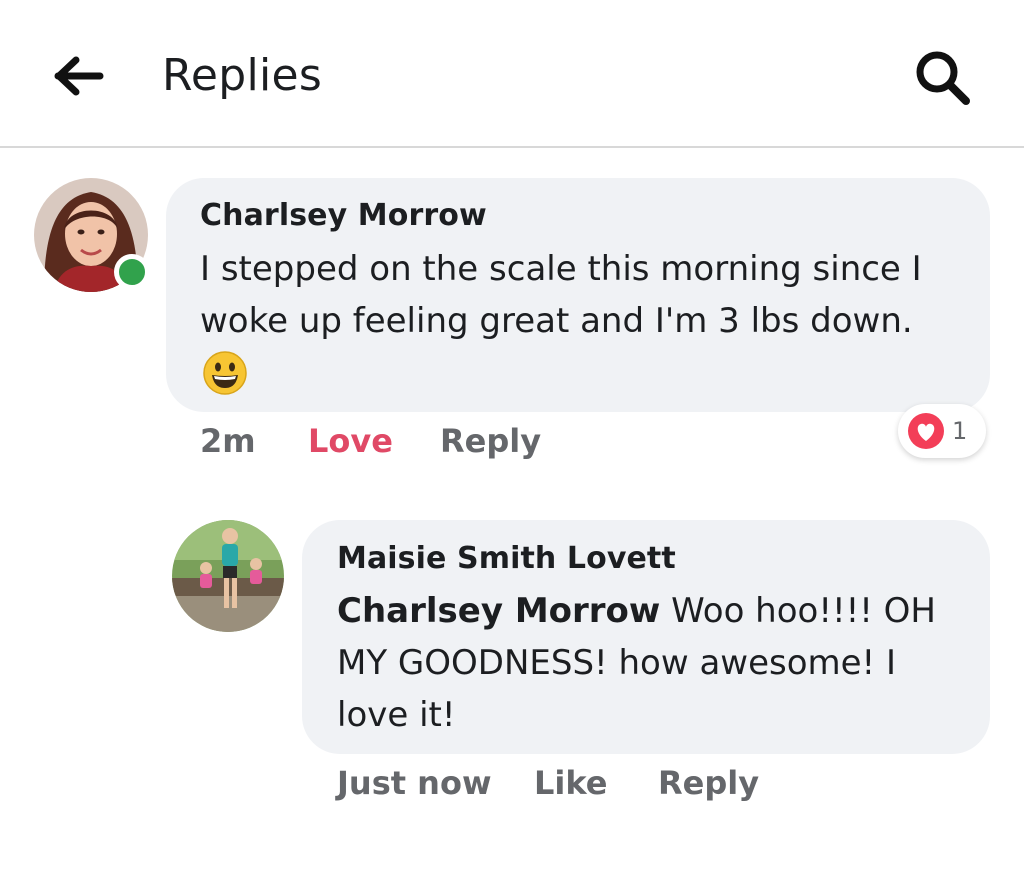  I want to click on page-title: Replies, so click(242, 75).